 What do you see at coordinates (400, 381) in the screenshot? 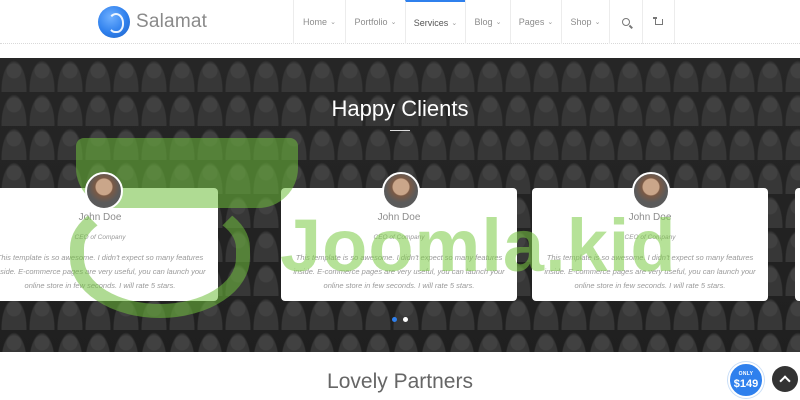
I see `partners-title: Lovely Partners` at bounding box center [400, 381].